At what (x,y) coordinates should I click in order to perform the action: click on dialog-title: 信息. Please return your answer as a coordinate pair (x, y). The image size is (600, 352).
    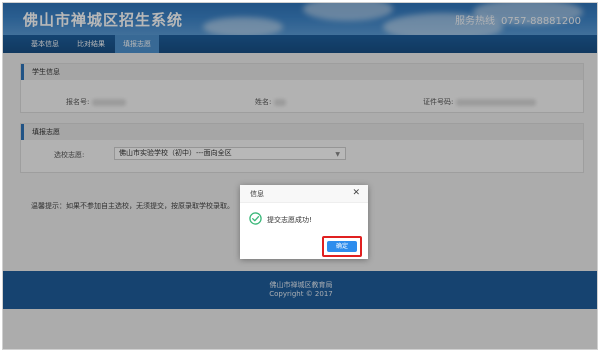
    Looking at the image, I should click on (304, 194).